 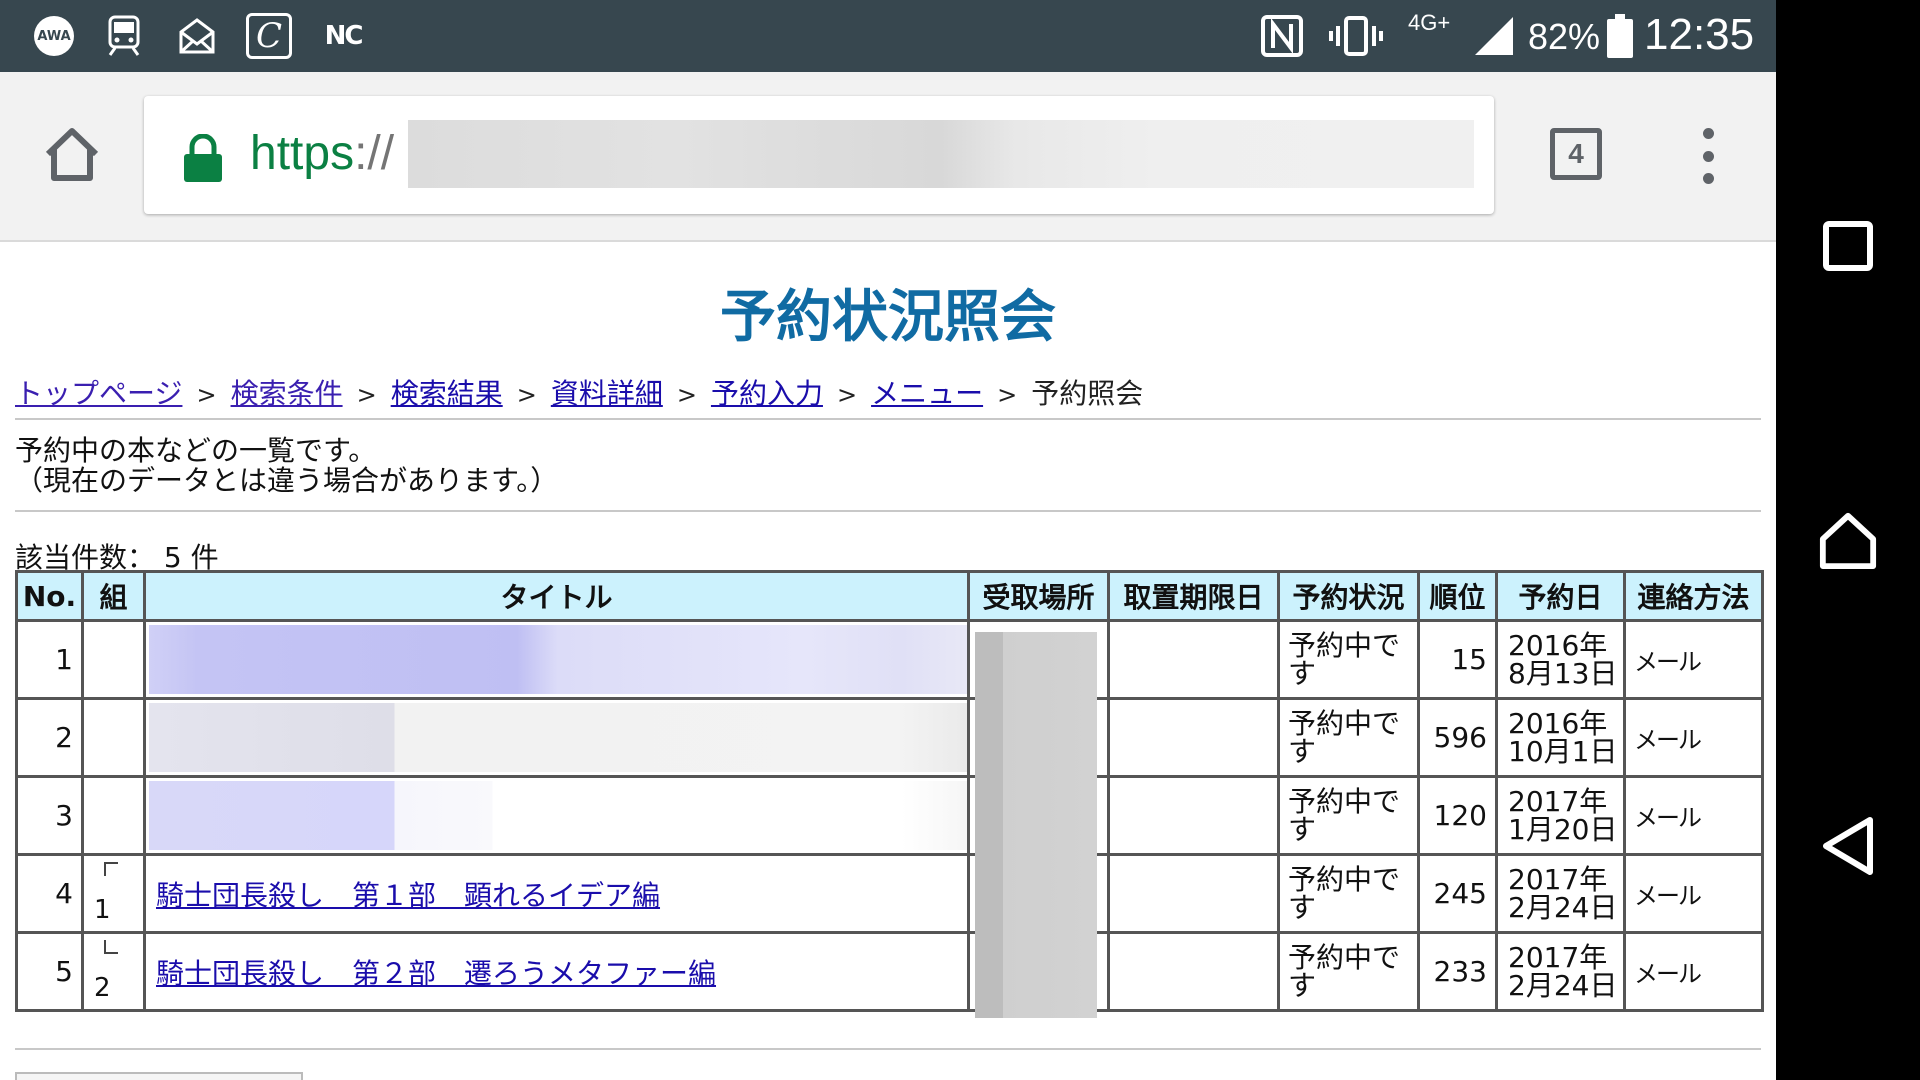 What do you see at coordinates (1494, 36) in the screenshot?
I see `signal-icon` at bounding box center [1494, 36].